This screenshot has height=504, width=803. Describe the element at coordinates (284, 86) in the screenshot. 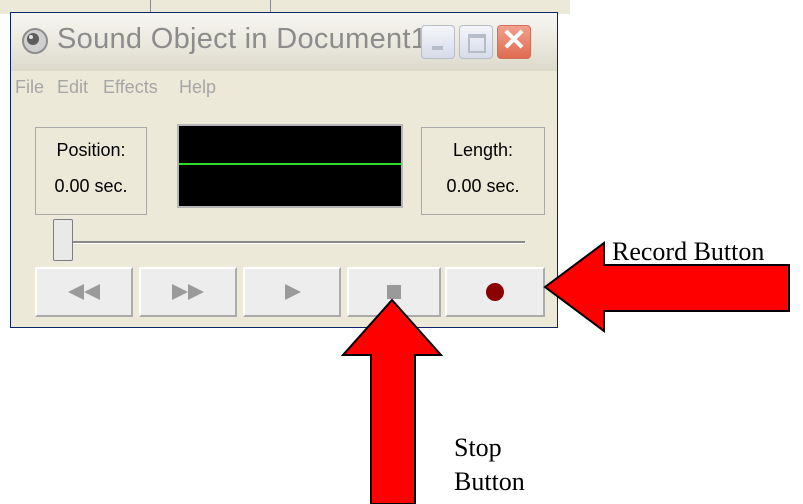

I see `menu-bar: File Edit Effects Help` at that location.